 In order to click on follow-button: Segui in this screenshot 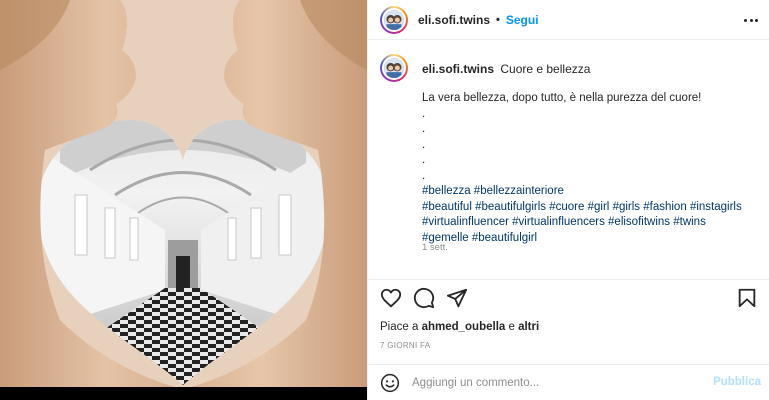, I will do `click(522, 20)`.